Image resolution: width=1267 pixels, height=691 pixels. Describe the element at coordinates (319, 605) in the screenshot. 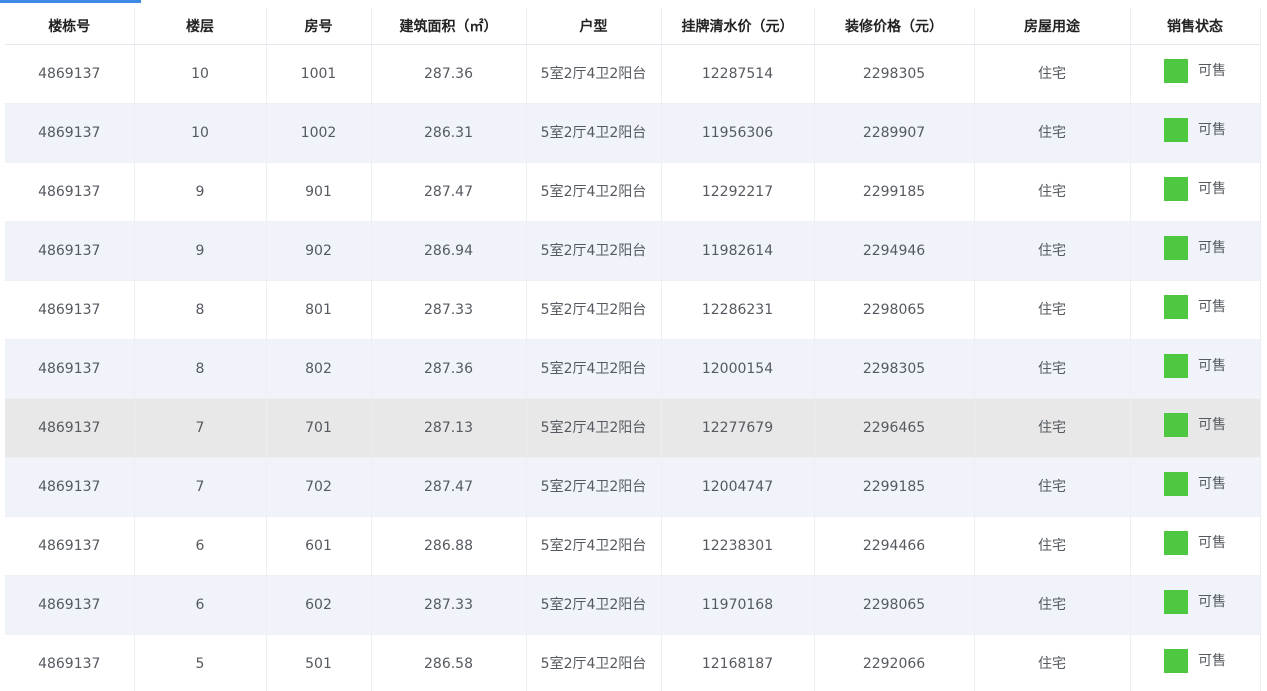

I see `cell-room: 602` at that location.